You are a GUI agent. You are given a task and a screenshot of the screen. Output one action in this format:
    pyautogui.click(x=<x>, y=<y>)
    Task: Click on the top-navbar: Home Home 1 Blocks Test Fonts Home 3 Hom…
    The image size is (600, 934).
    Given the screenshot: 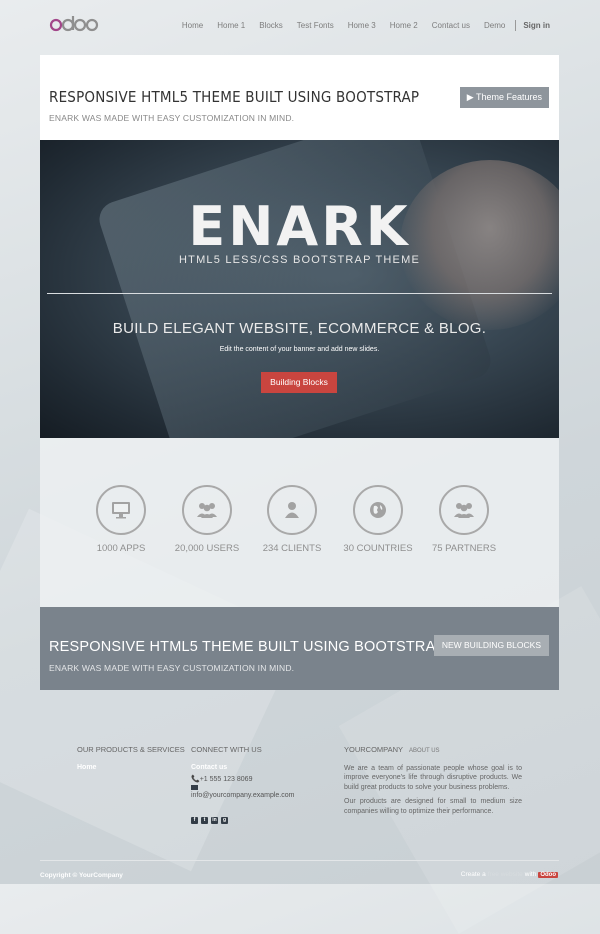 What is the action you would take?
    pyautogui.click(x=300, y=25)
    